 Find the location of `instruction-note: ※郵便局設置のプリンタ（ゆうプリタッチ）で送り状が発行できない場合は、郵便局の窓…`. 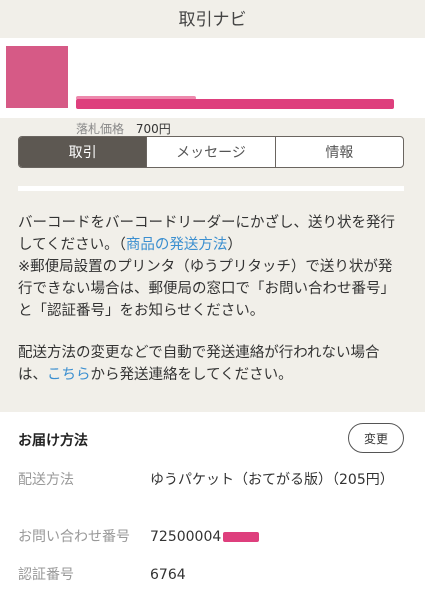

instruction-note: ※郵便局設置のプリンタ（ゆうプリタッチ）で送り状が発行できない場合は、郵便局の窓… is located at coordinates (206, 289).